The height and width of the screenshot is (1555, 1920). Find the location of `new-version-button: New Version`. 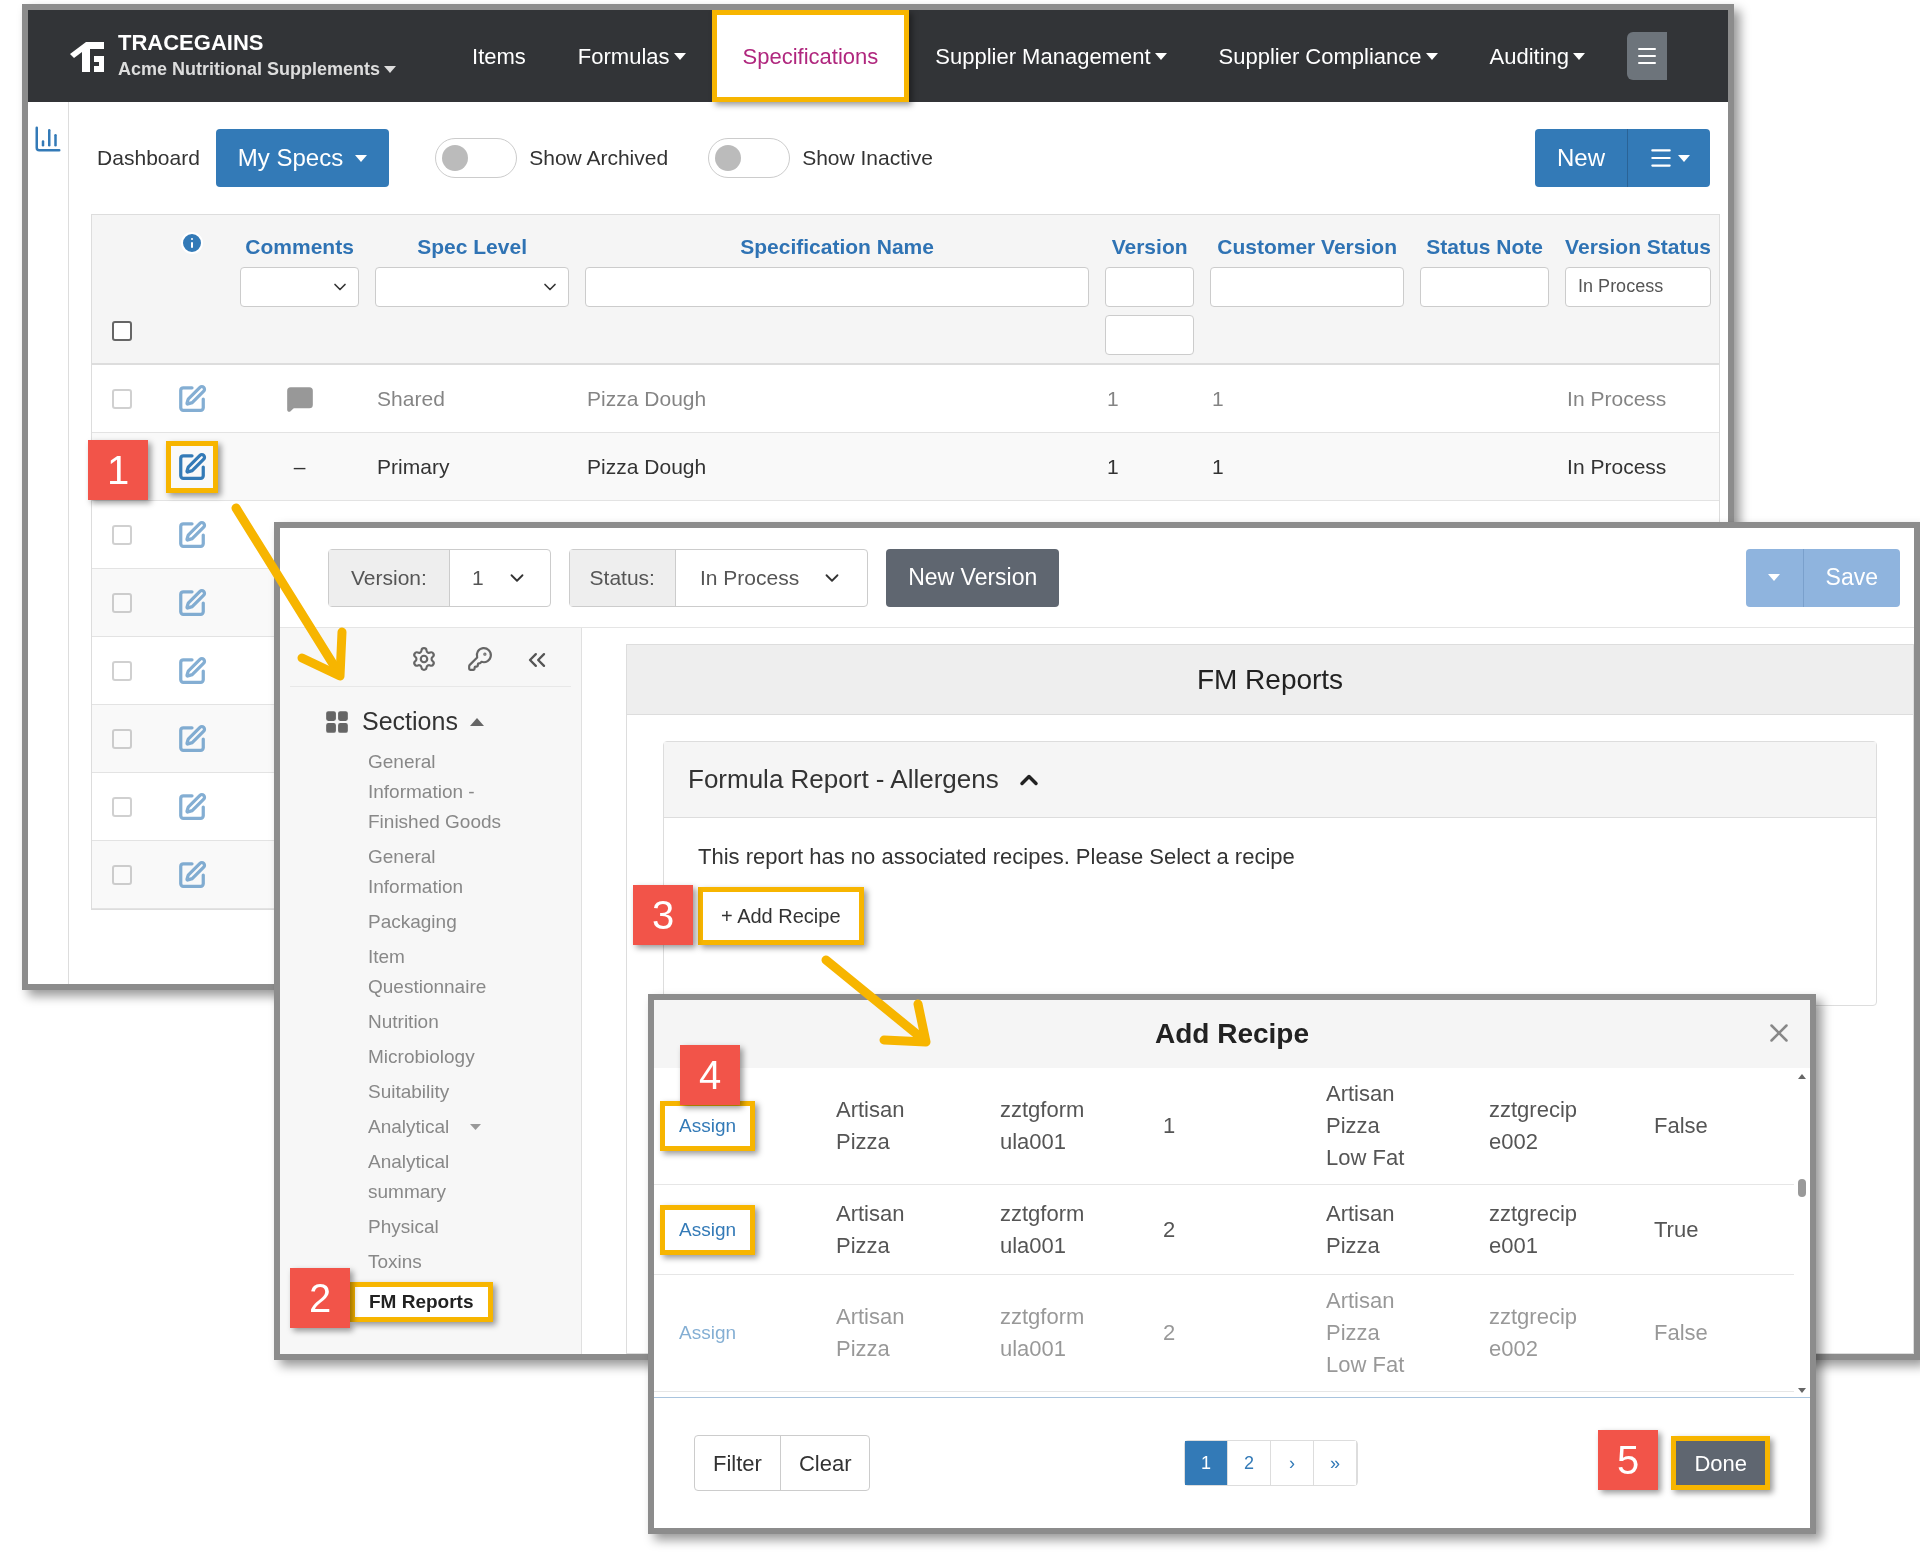

new-version-button: New Version is located at coordinates (973, 577).